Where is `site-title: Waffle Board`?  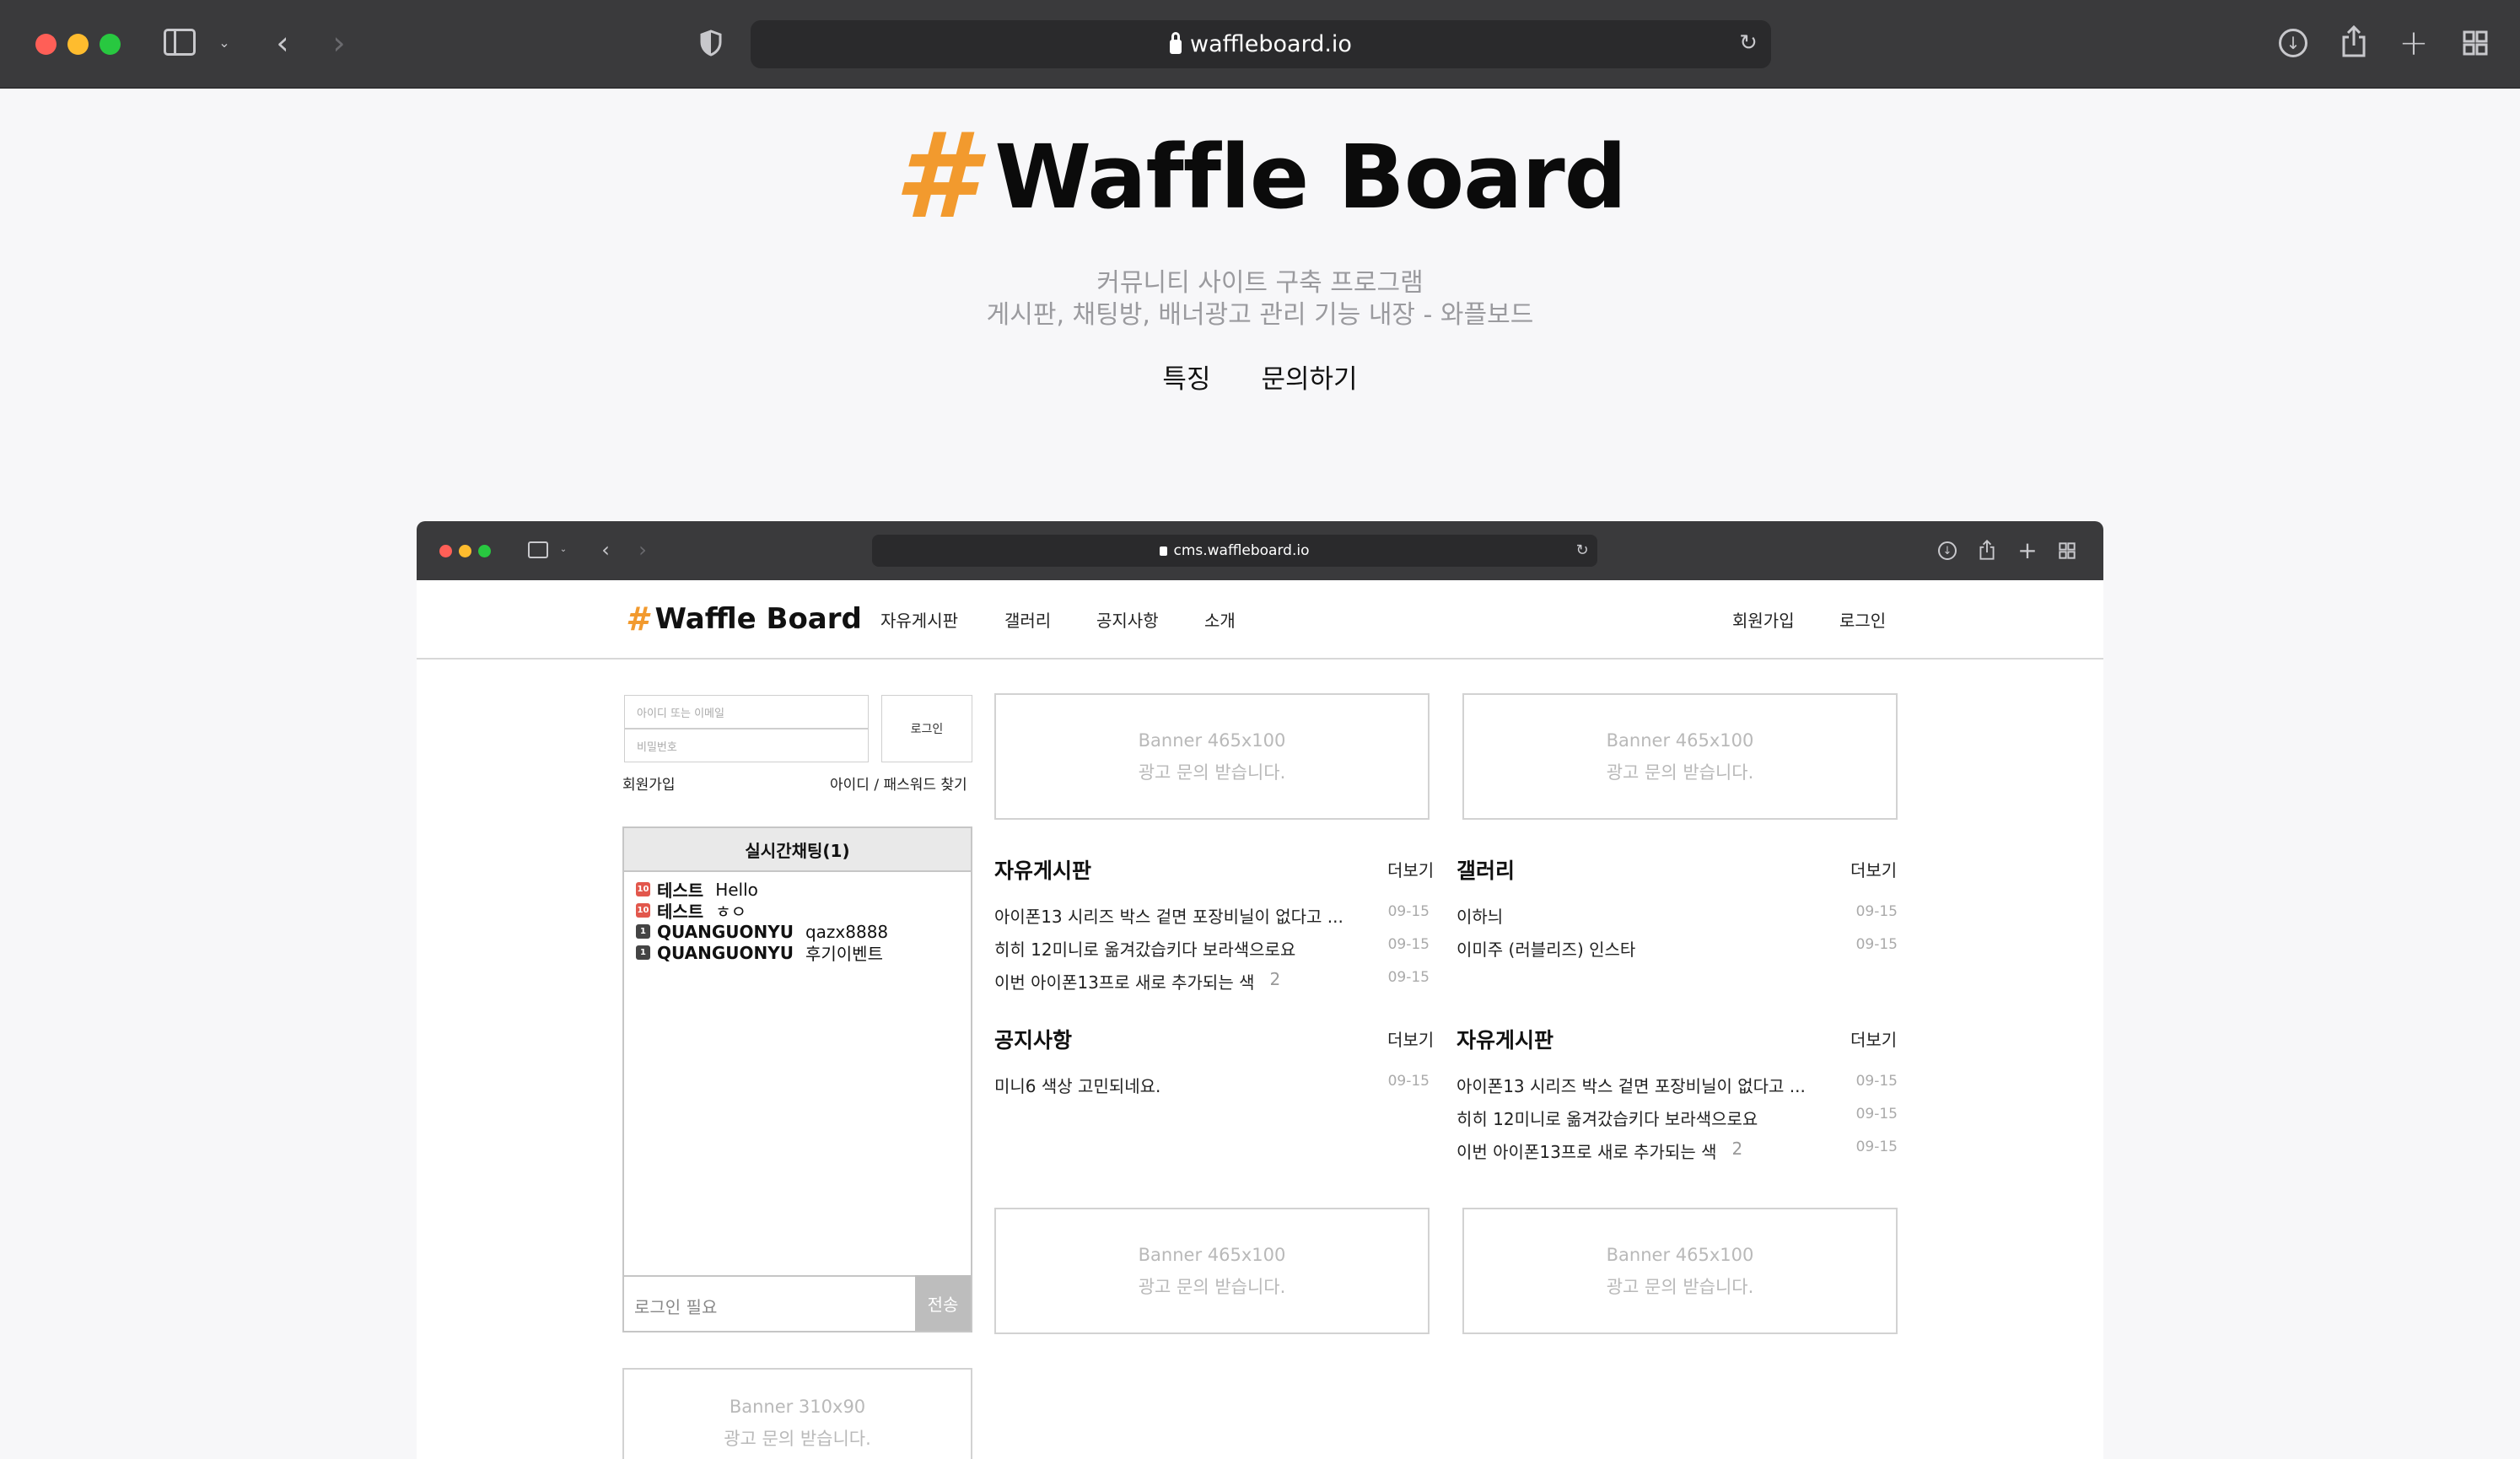 site-title: Waffle Board is located at coordinates (758, 619).